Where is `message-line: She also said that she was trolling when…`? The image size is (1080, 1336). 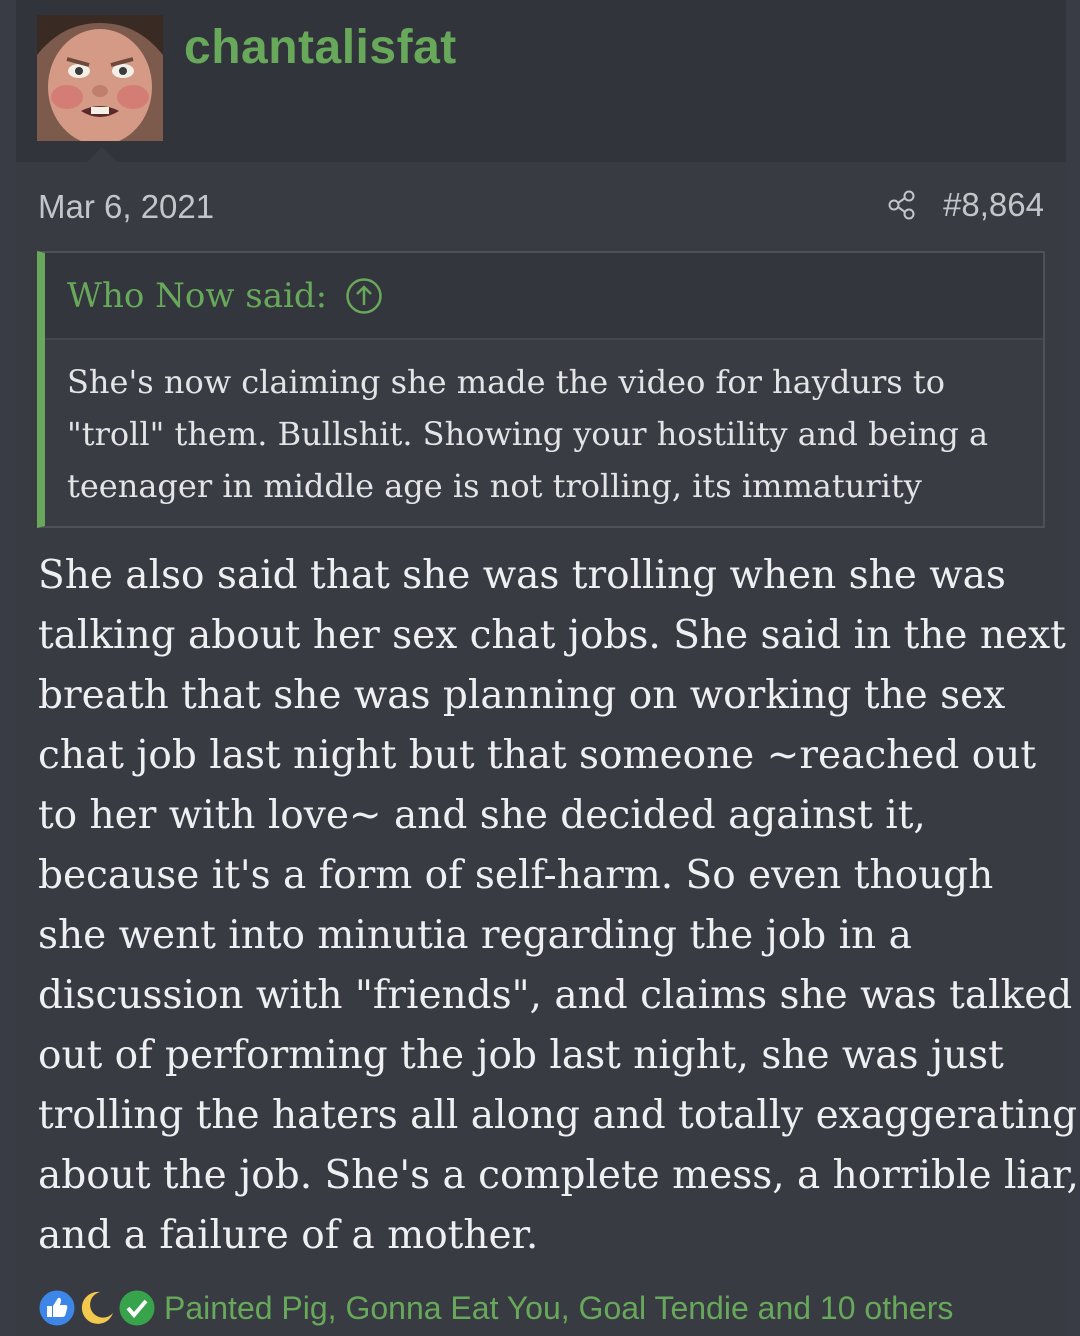
message-line: She also said that she was trolling when… is located at coordinates (522, 575).